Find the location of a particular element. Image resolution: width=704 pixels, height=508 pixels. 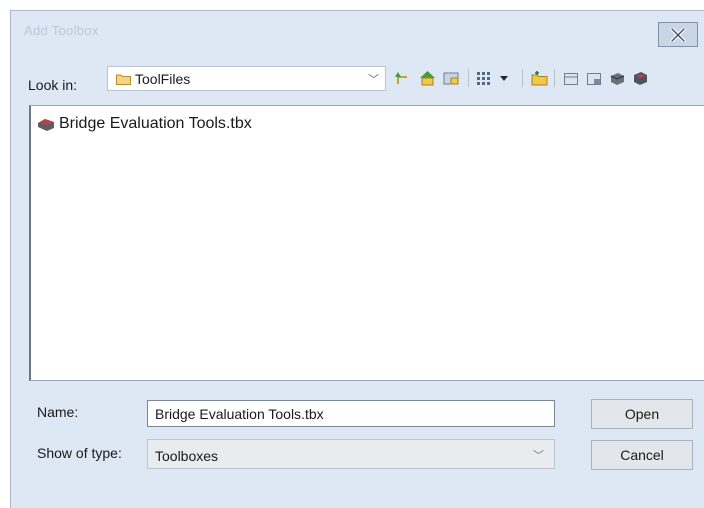

new-toolbox-icon is located at coordinates (571, 79).